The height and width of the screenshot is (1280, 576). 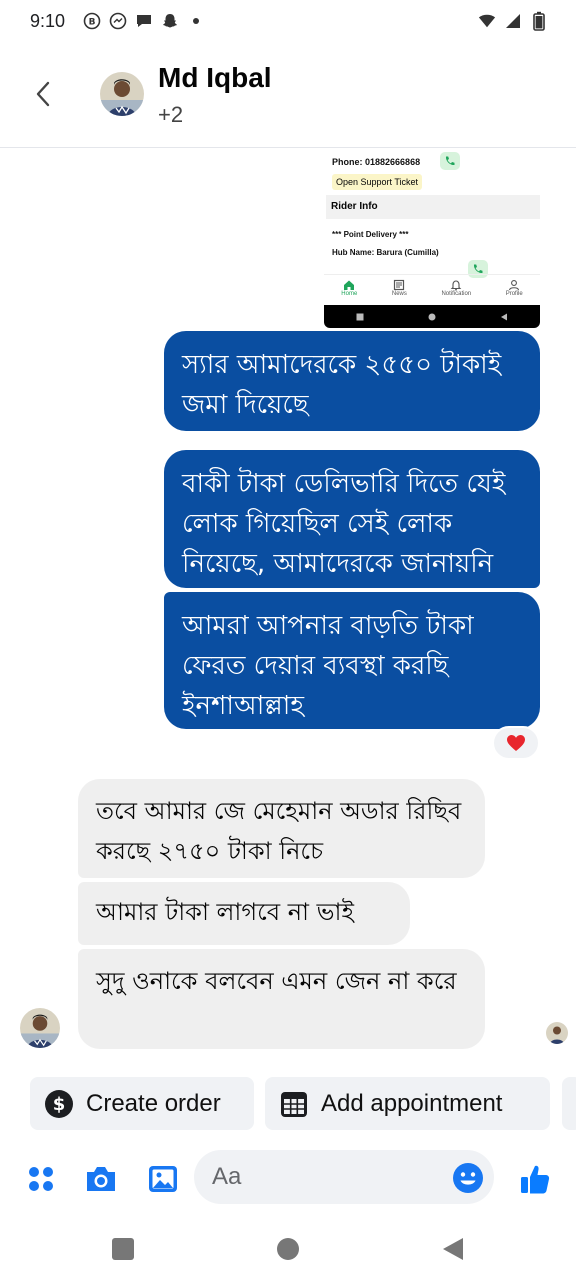 I want to click on apps-button, so click(x=41, y=1179).